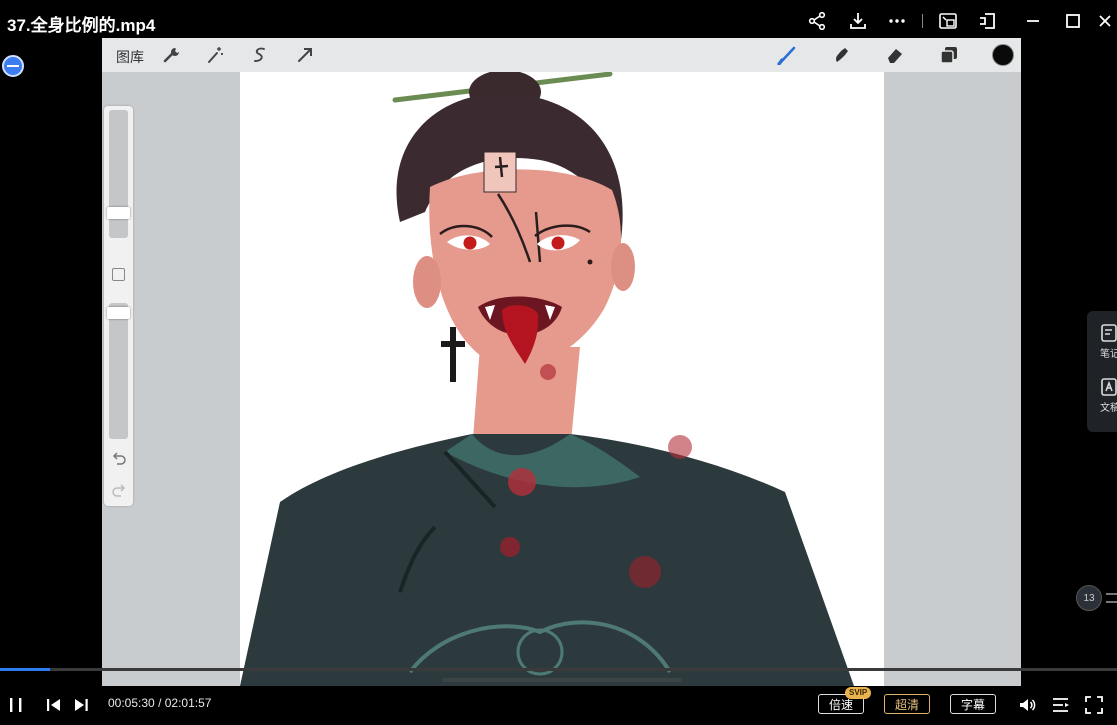 This screenshot has width=1117, height=725. I want to click on network-speed-widget: 13, so click(1096, 598).